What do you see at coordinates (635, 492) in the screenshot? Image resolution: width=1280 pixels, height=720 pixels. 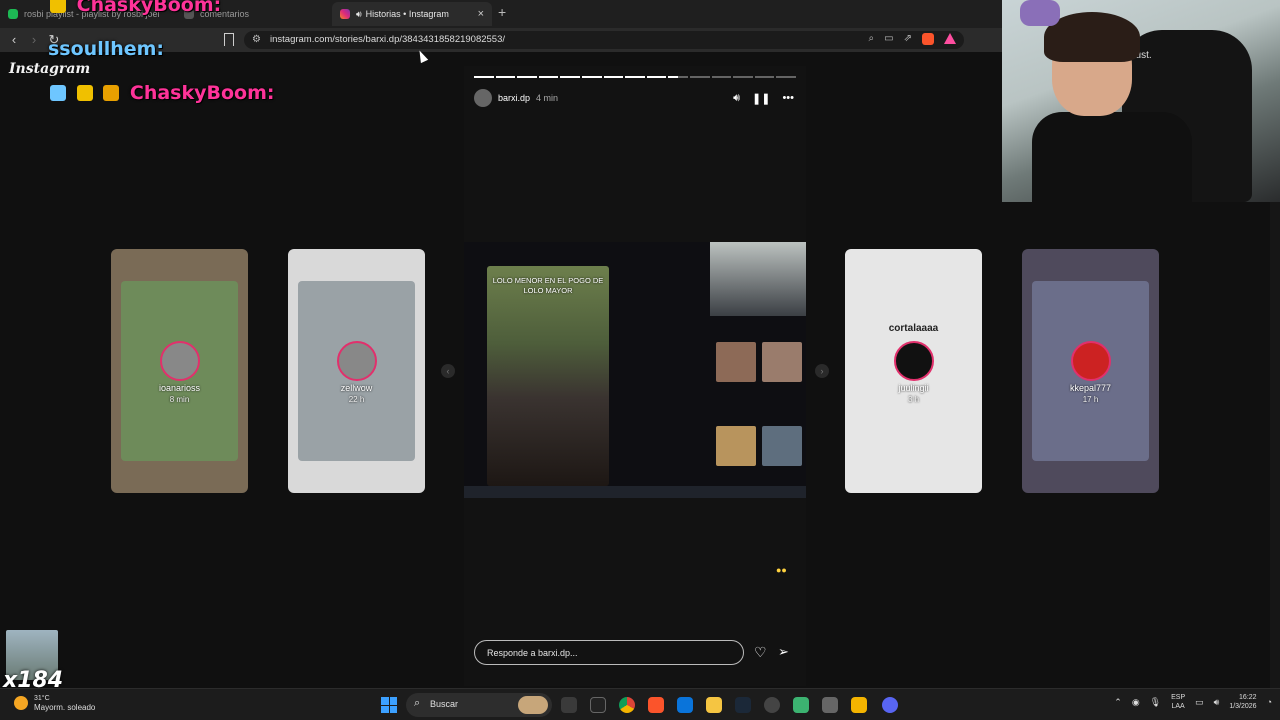 I see `embedded-taskbar` at bounding box center [635, 492].